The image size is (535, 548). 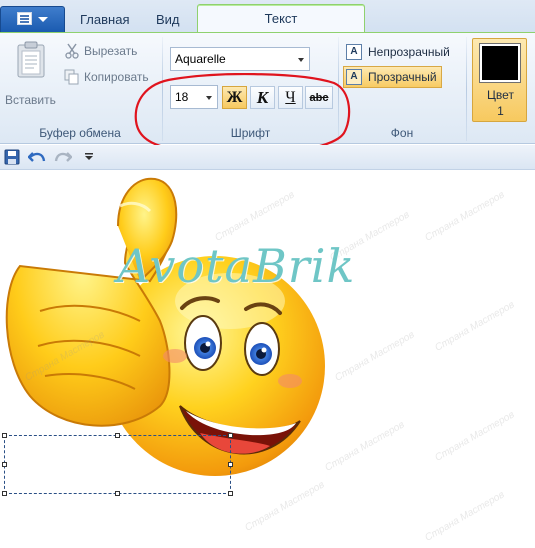 What do you see at coordinates (104, 20) in the screenshot?
I see `tab-home: Главная` at bounding box center [104, 20].